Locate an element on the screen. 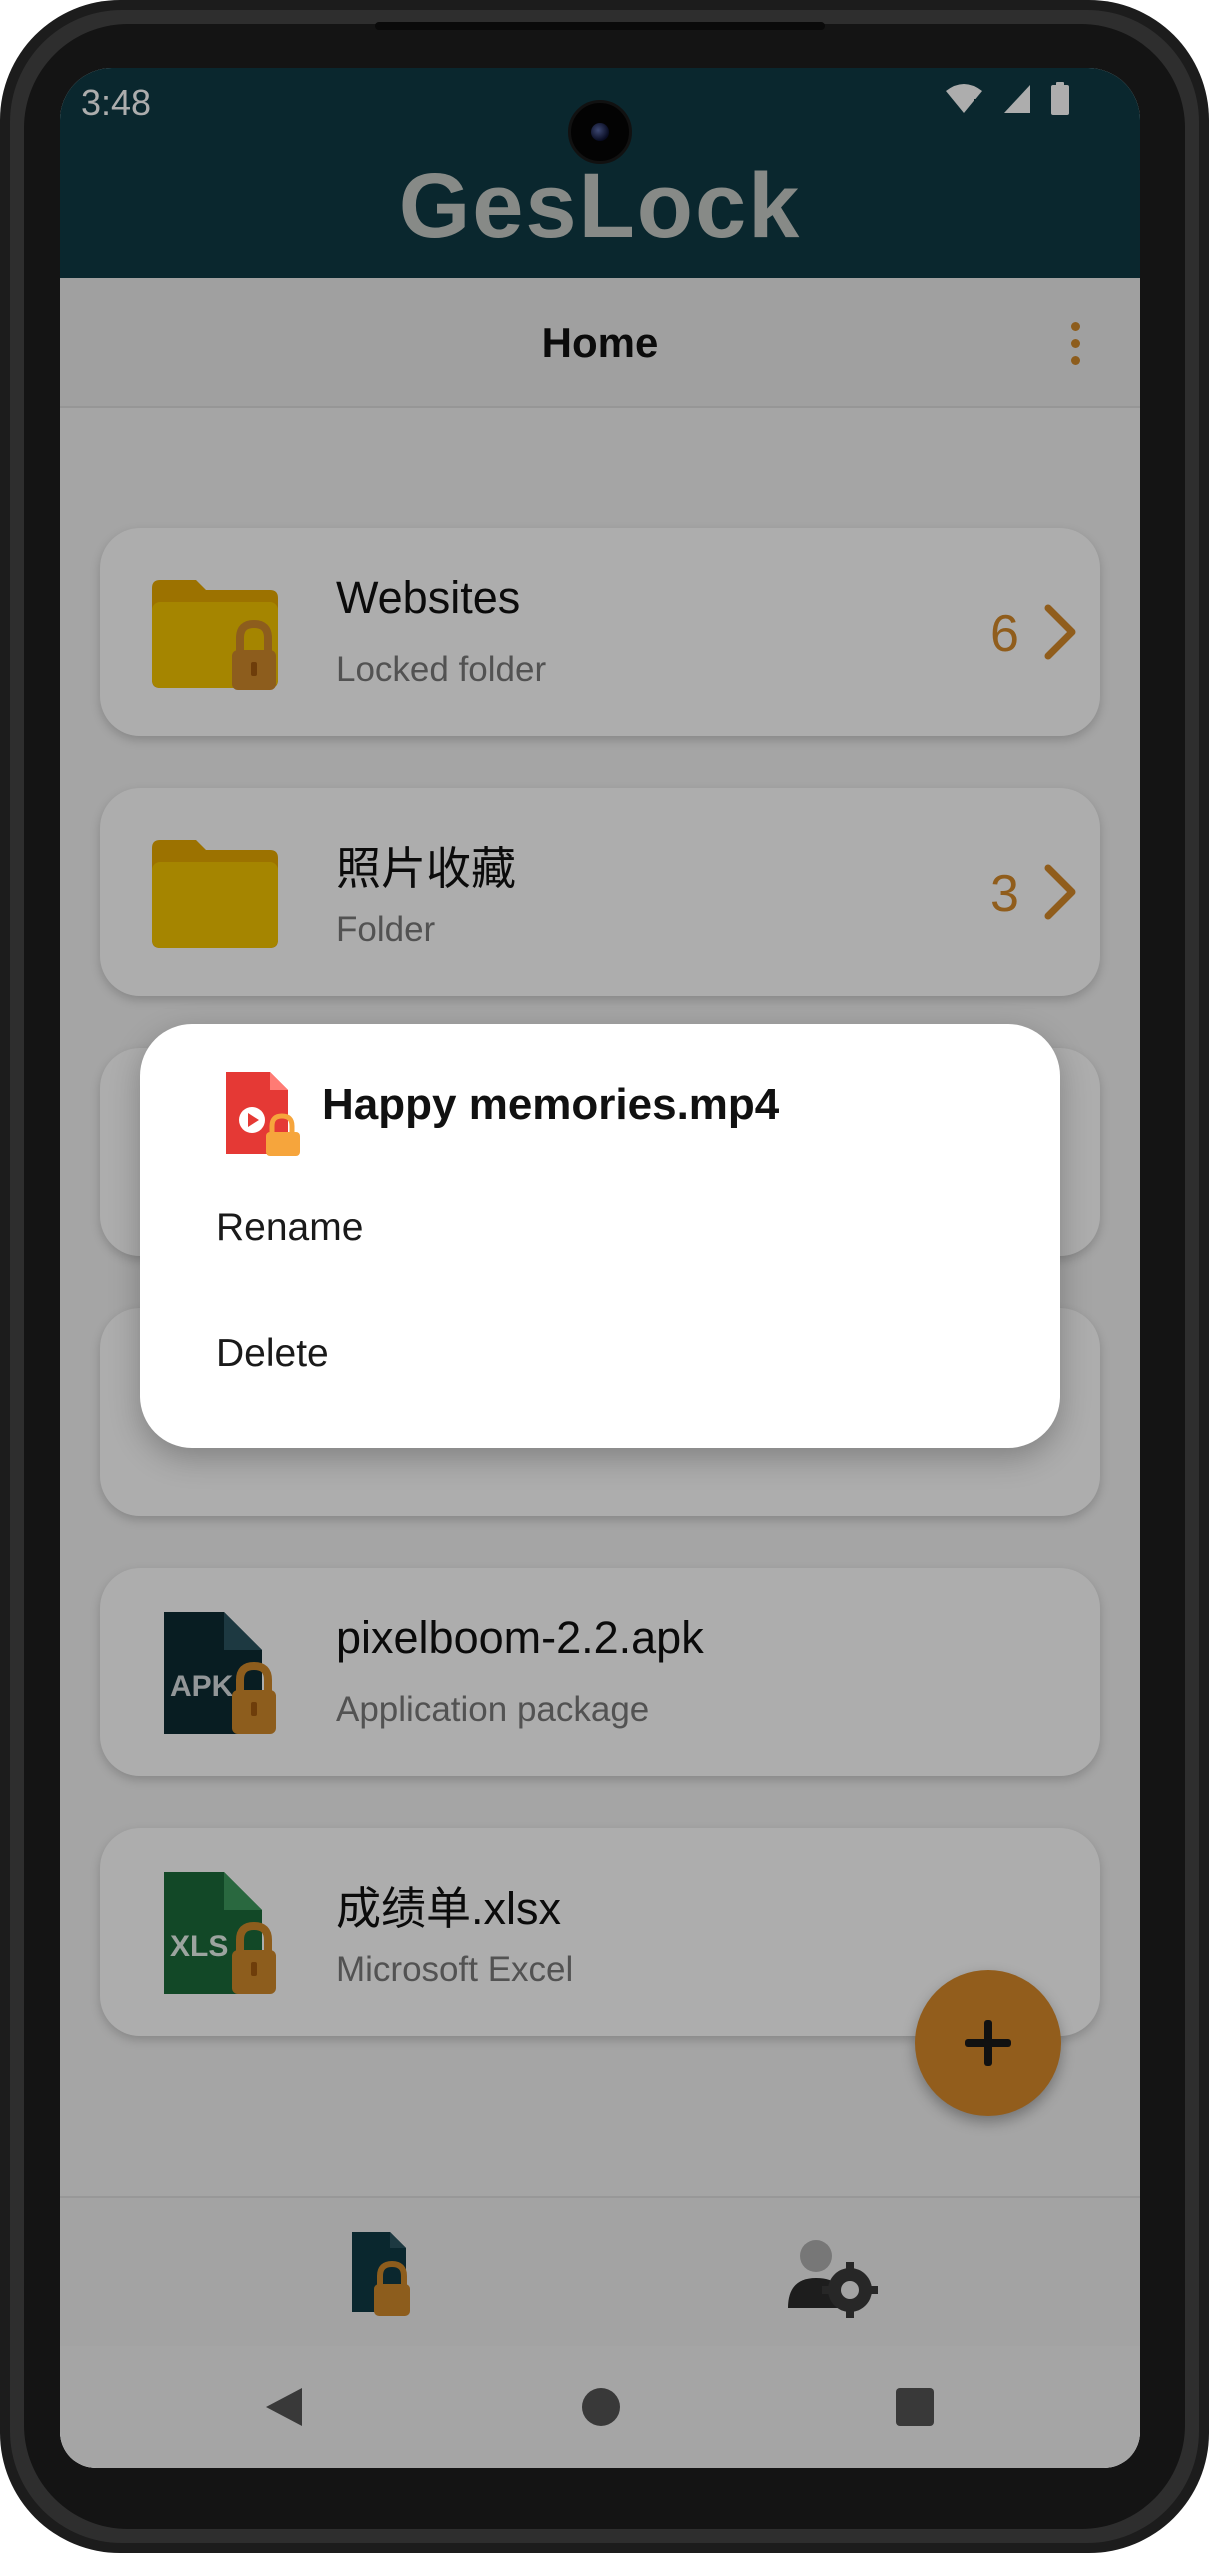 The width and height of the screenshot is (1209, 2553). speaker-slot is located at coordinates (600, 26).